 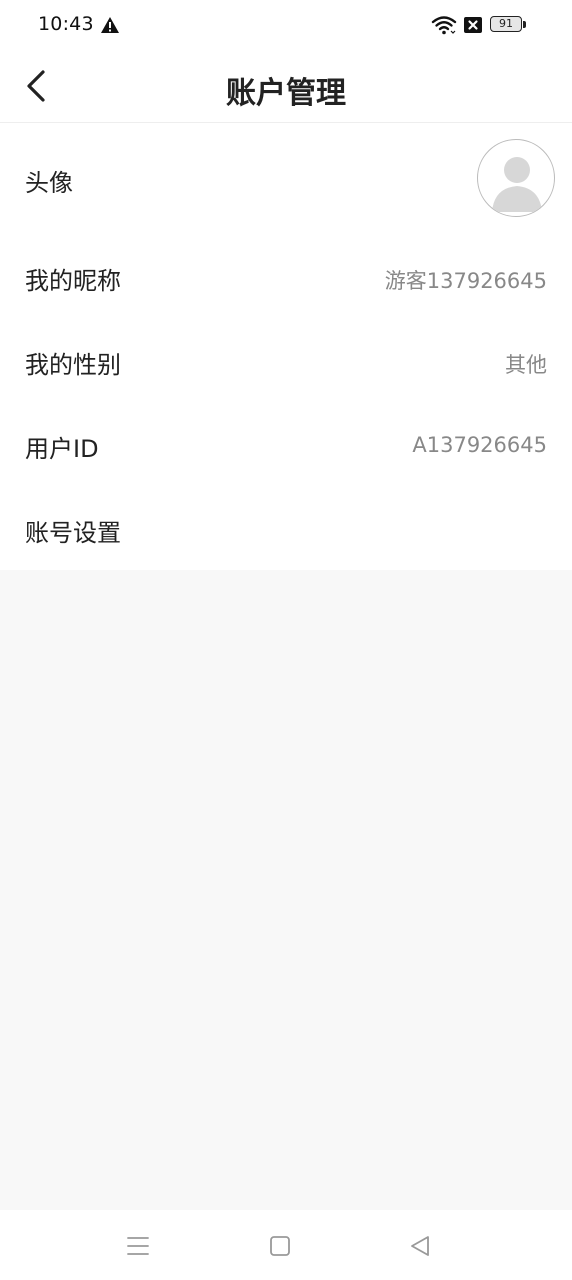 What do you see at coordinates (62, 449) in the screenshot?
I see `row-label-user-id: 用户ID` at bounding box center [62, 449].